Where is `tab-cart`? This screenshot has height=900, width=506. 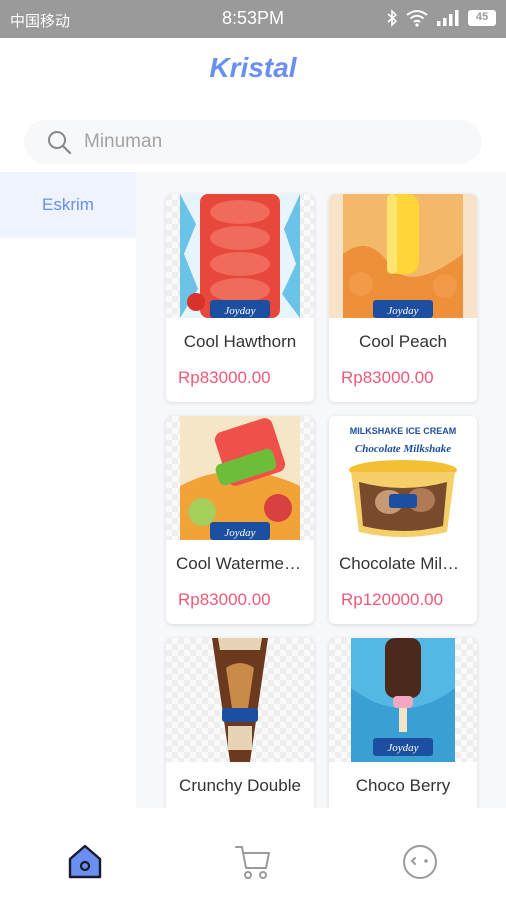 tab-cart is located at coordinates (253, 862).